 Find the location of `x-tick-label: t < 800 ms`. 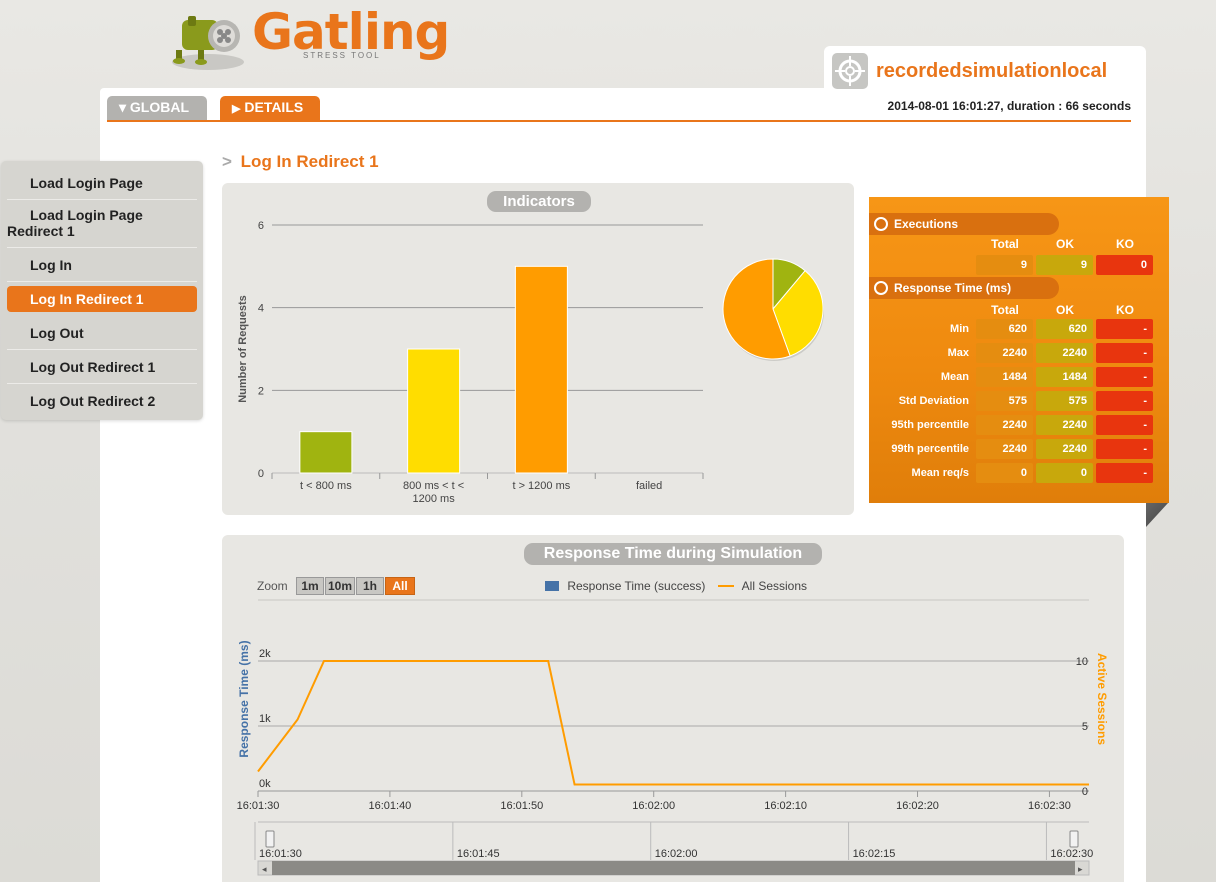

x-tick-label: t < 800 ms is located at coordinates (326, 486).